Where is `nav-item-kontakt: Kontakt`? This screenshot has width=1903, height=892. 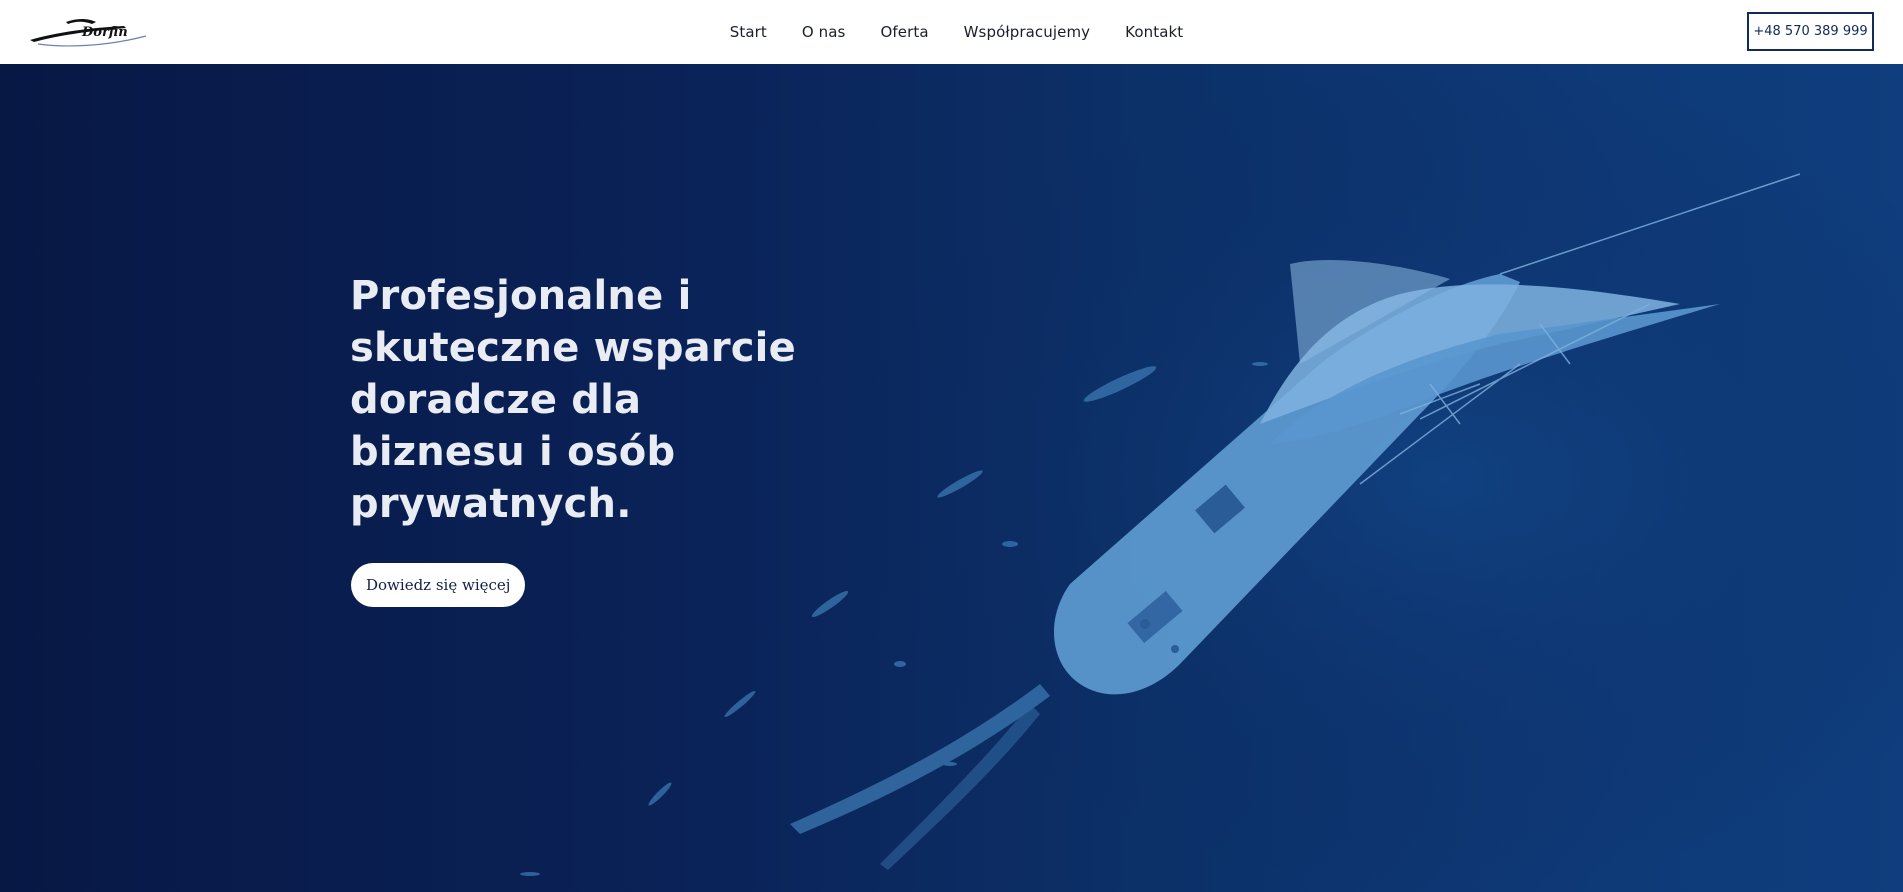
nav-item-kontakt: Kontakt is located at coordinates (1154, 32).